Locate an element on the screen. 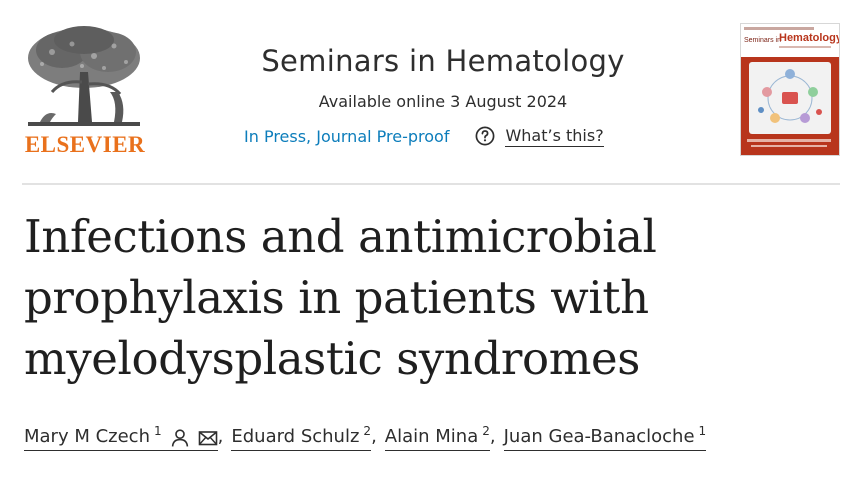  cover-issue-subline is located at coordinates (789, 146).